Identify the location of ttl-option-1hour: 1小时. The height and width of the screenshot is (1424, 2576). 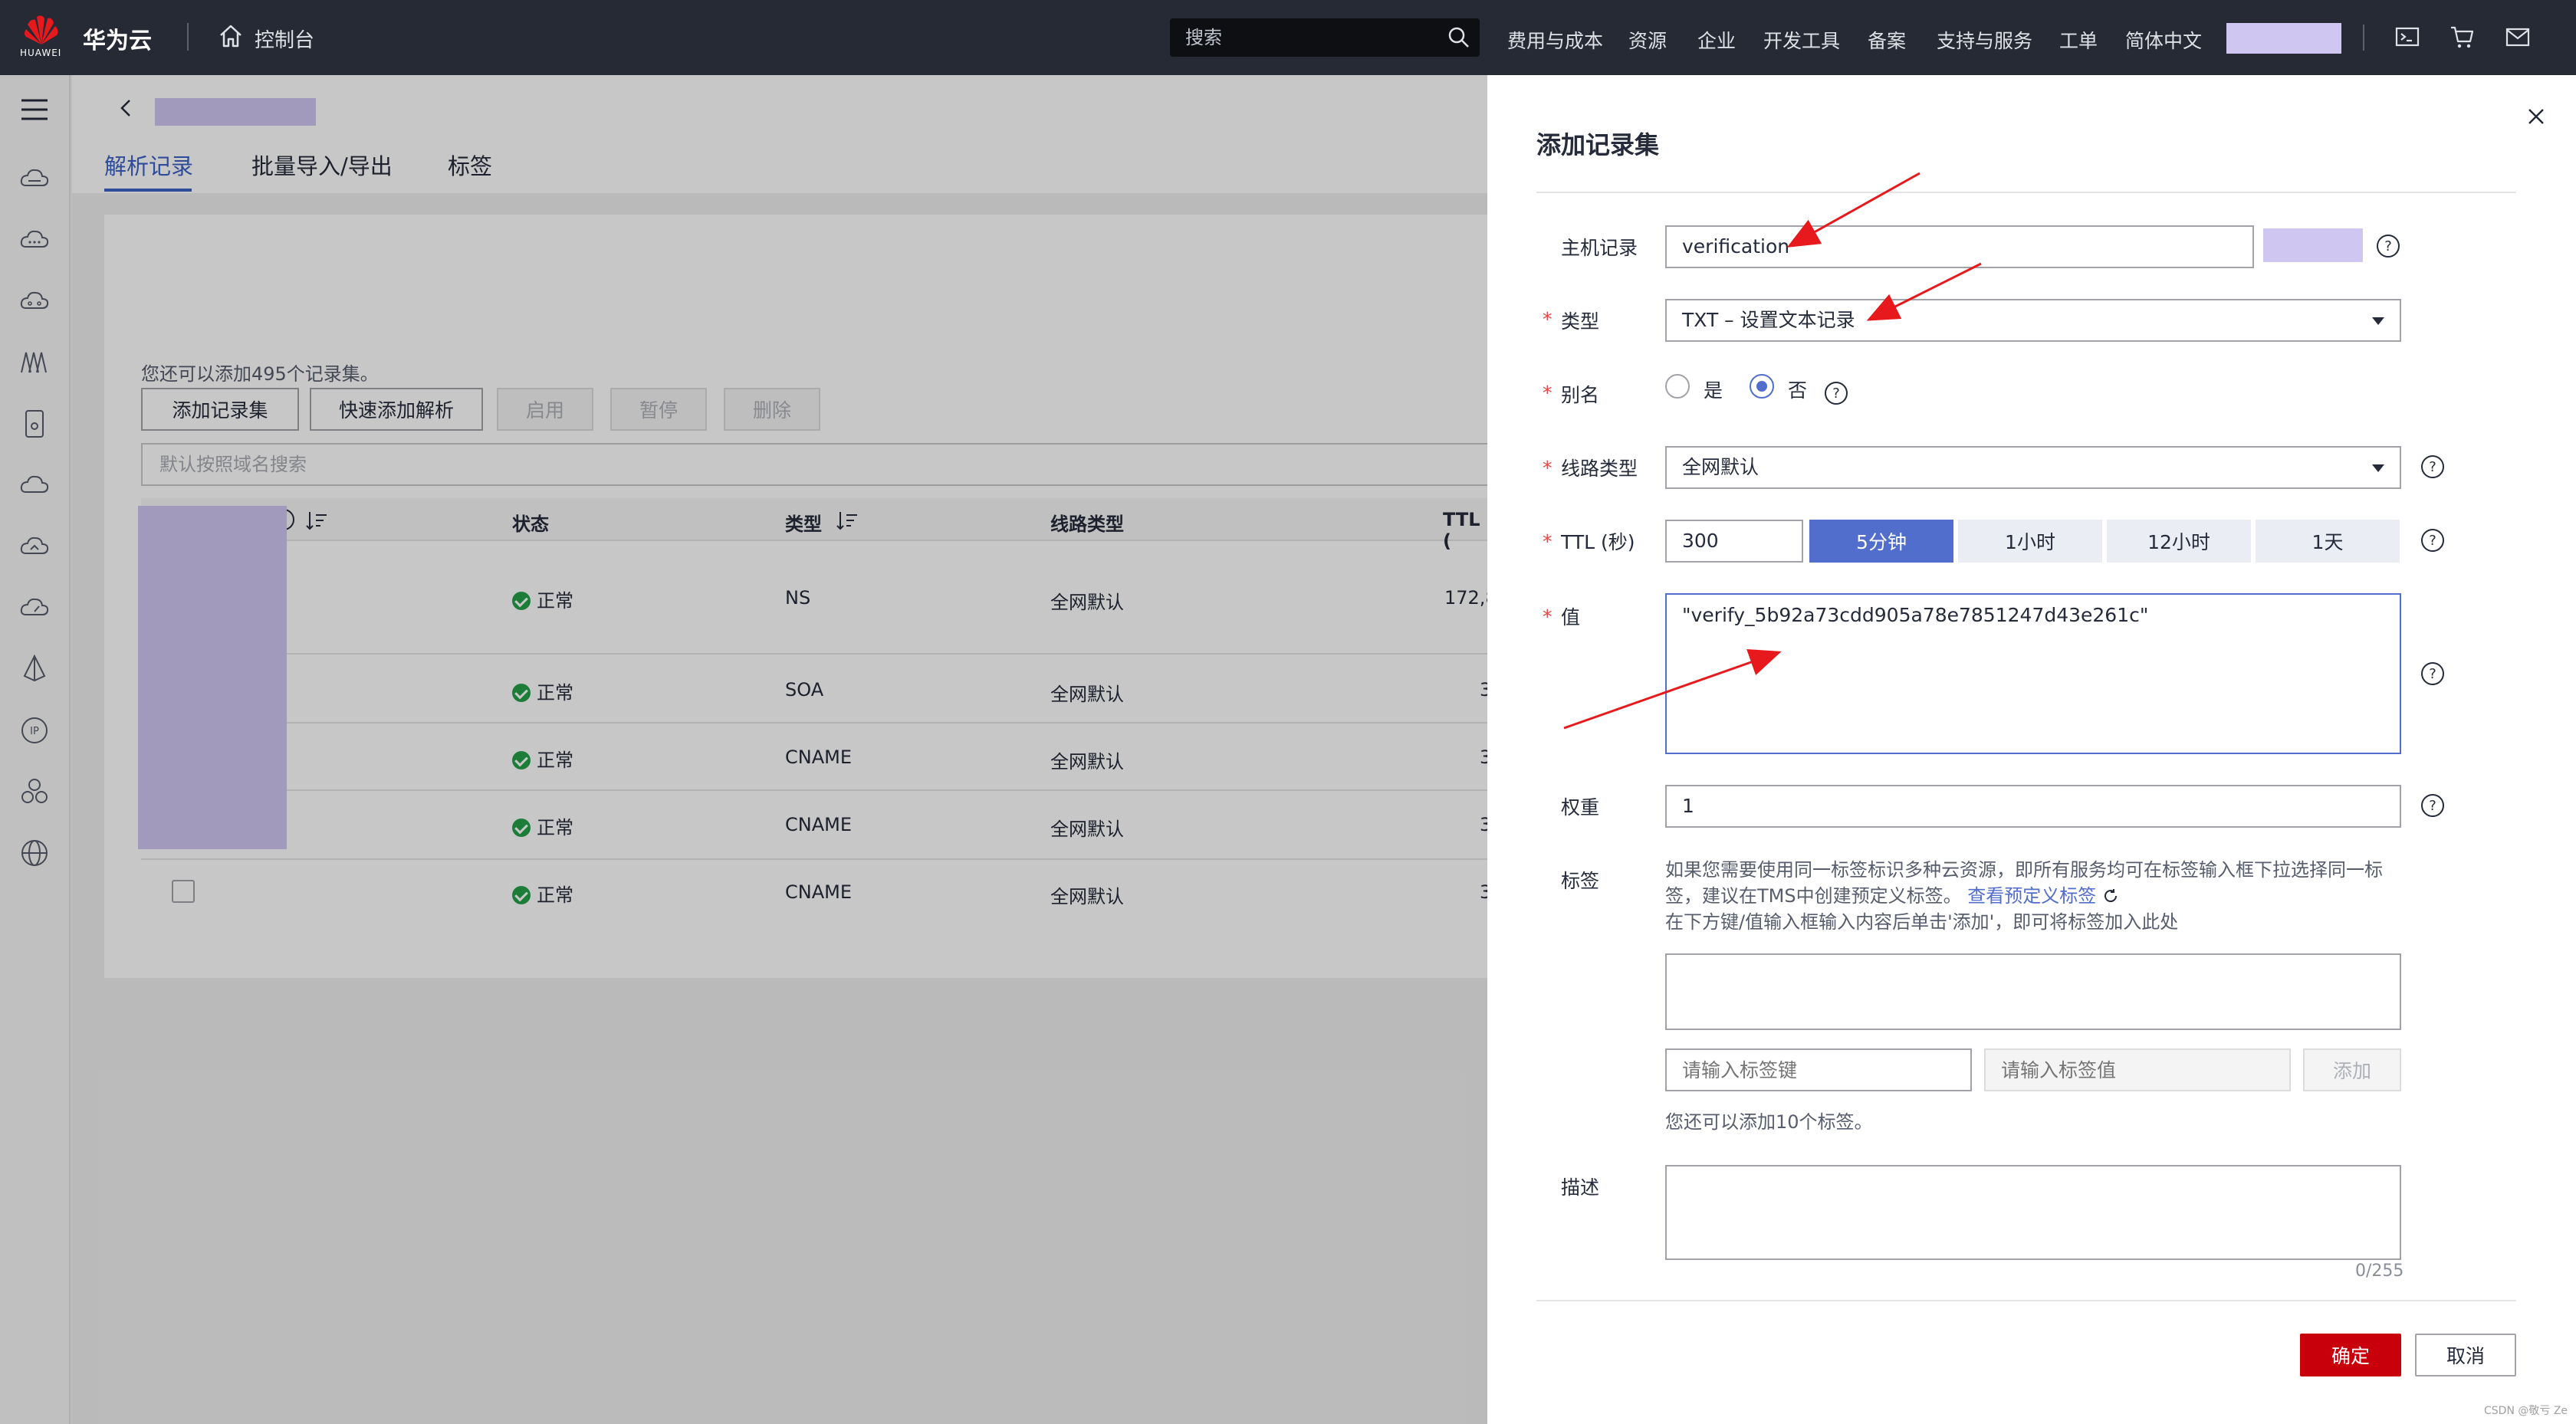
(2030, 541).